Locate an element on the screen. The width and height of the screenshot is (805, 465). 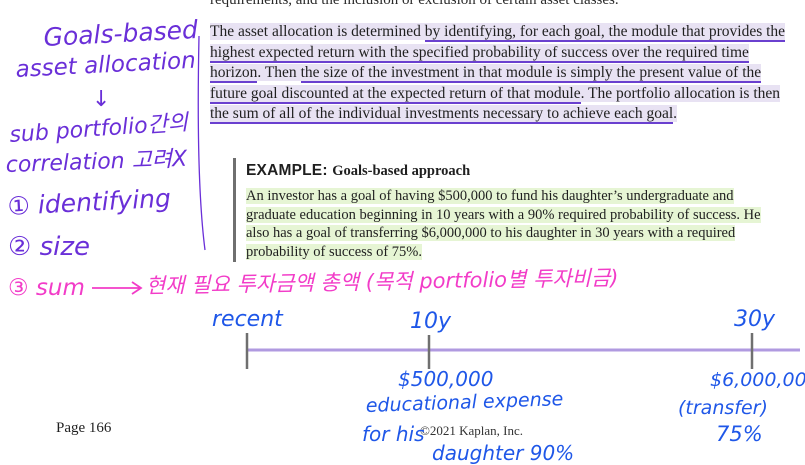
step3-note: 현재 필요 투자금액 총액 (목적 portfolio별 투자비금) is located at coordinates (382, 282).